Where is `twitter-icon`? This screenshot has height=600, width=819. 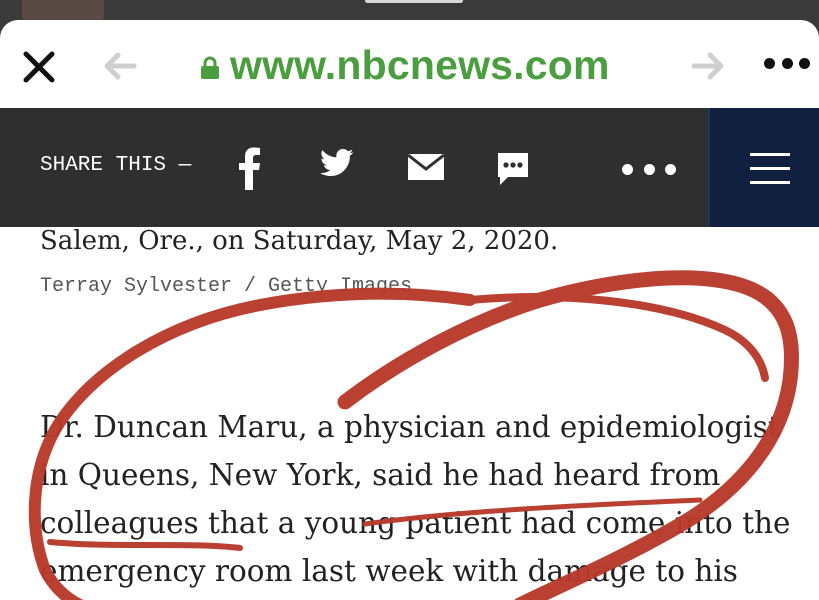 twitter-icon is located at coordinates (337, 162).